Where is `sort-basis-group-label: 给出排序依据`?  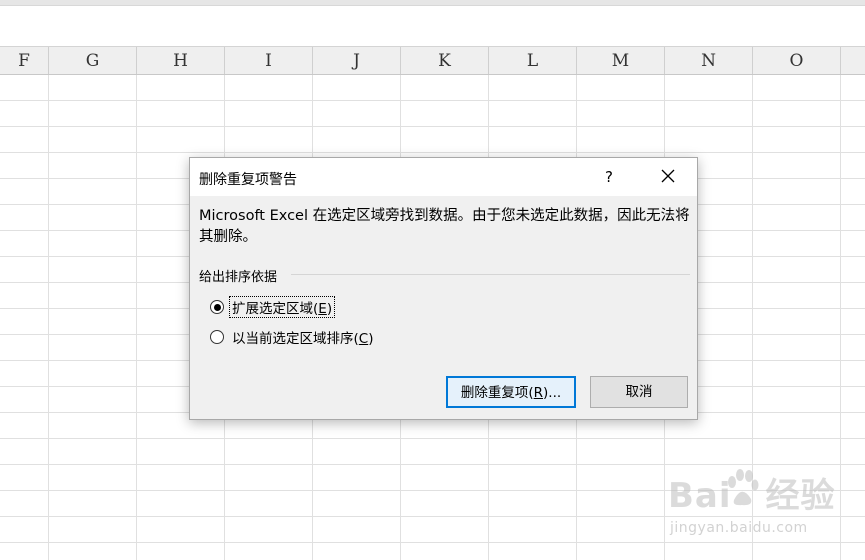 sort-basis-group-label: 给出排序依据 is located at coordinates (238, 277).